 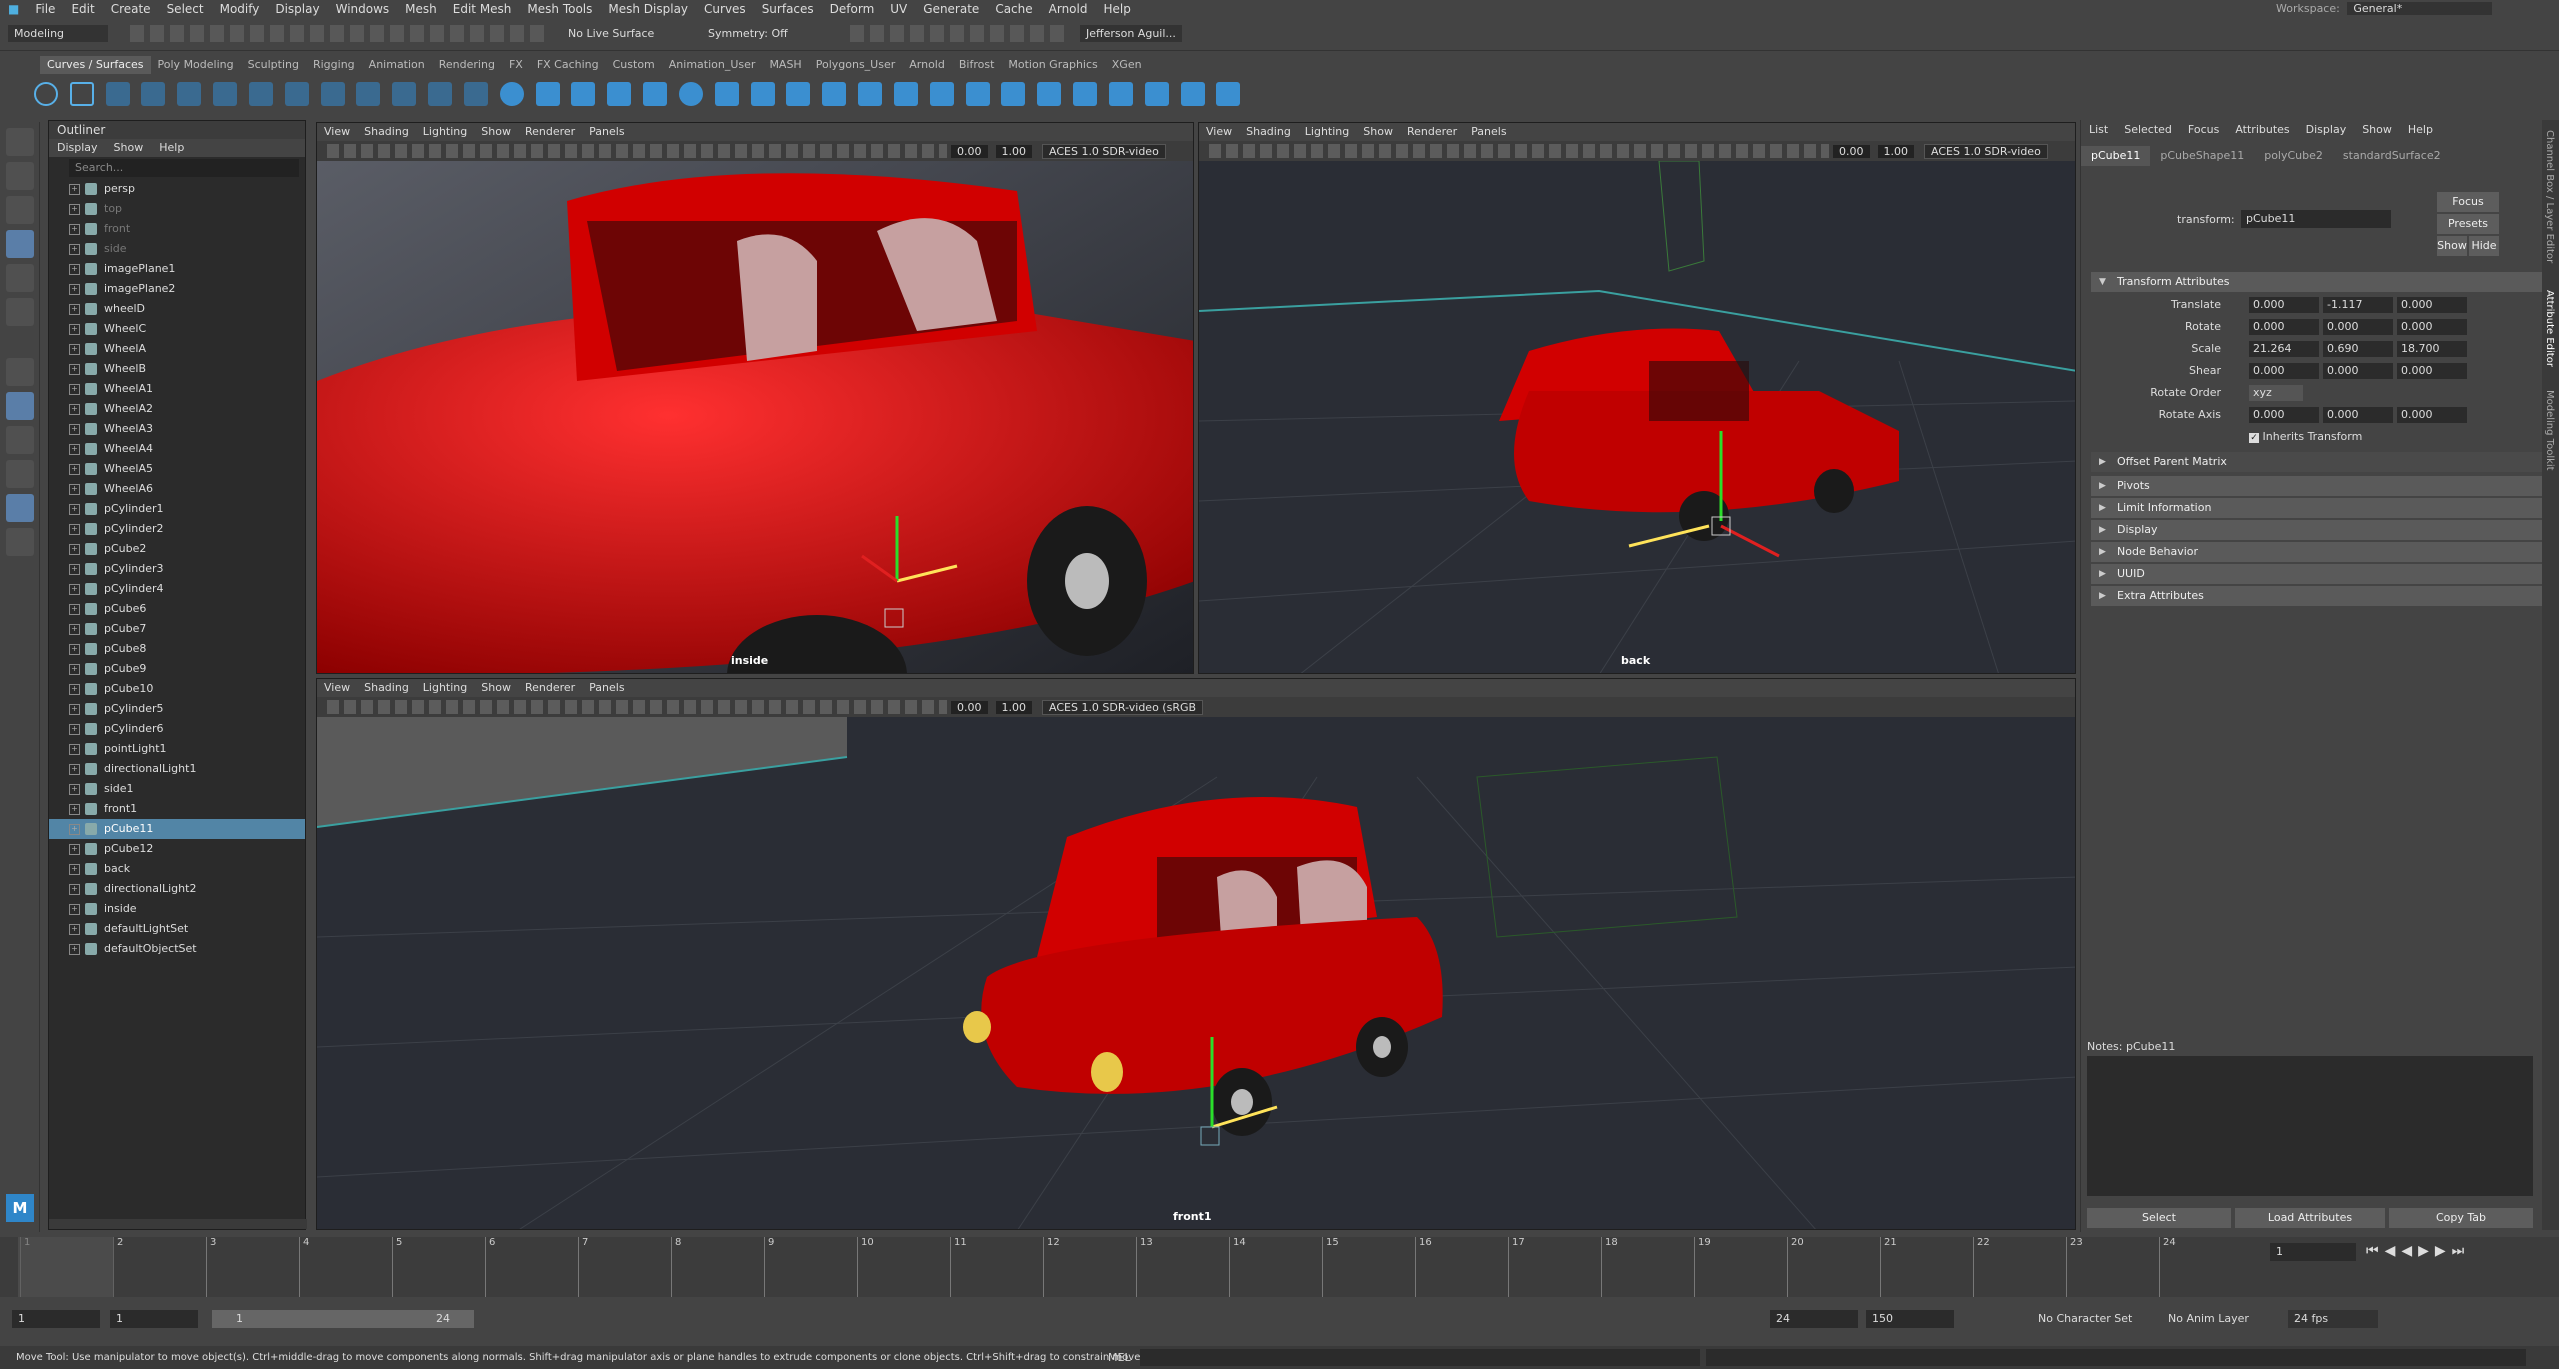 I want to click on birail-icon, so click(x=870, y=94).